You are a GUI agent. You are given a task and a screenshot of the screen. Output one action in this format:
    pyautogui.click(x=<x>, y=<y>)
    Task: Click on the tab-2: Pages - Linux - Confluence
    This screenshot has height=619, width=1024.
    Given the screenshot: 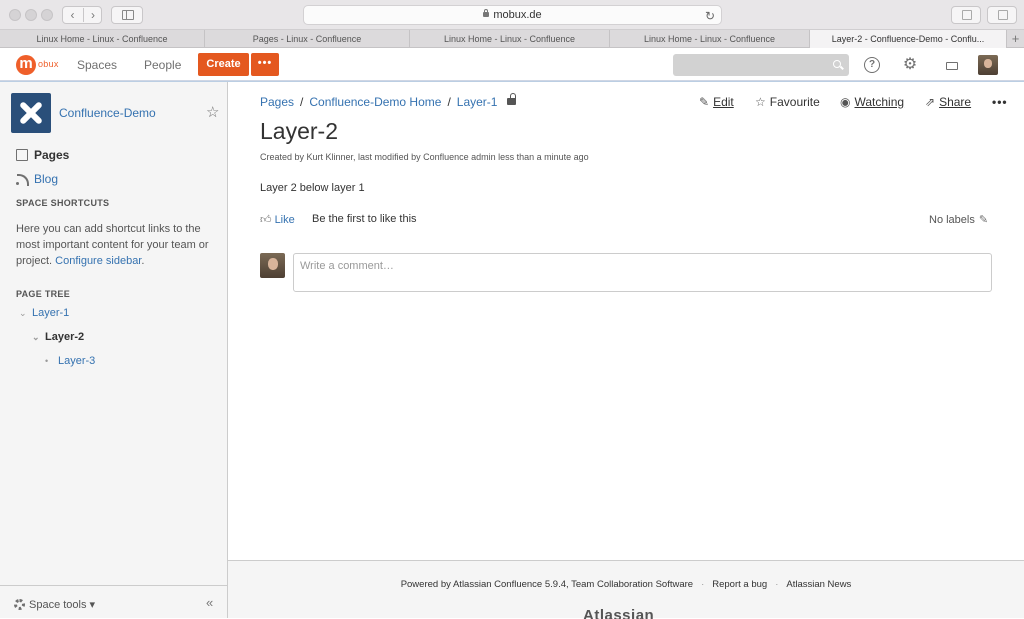 What is the action you would take?
    pyautogui.click(x=307, y=39)
    